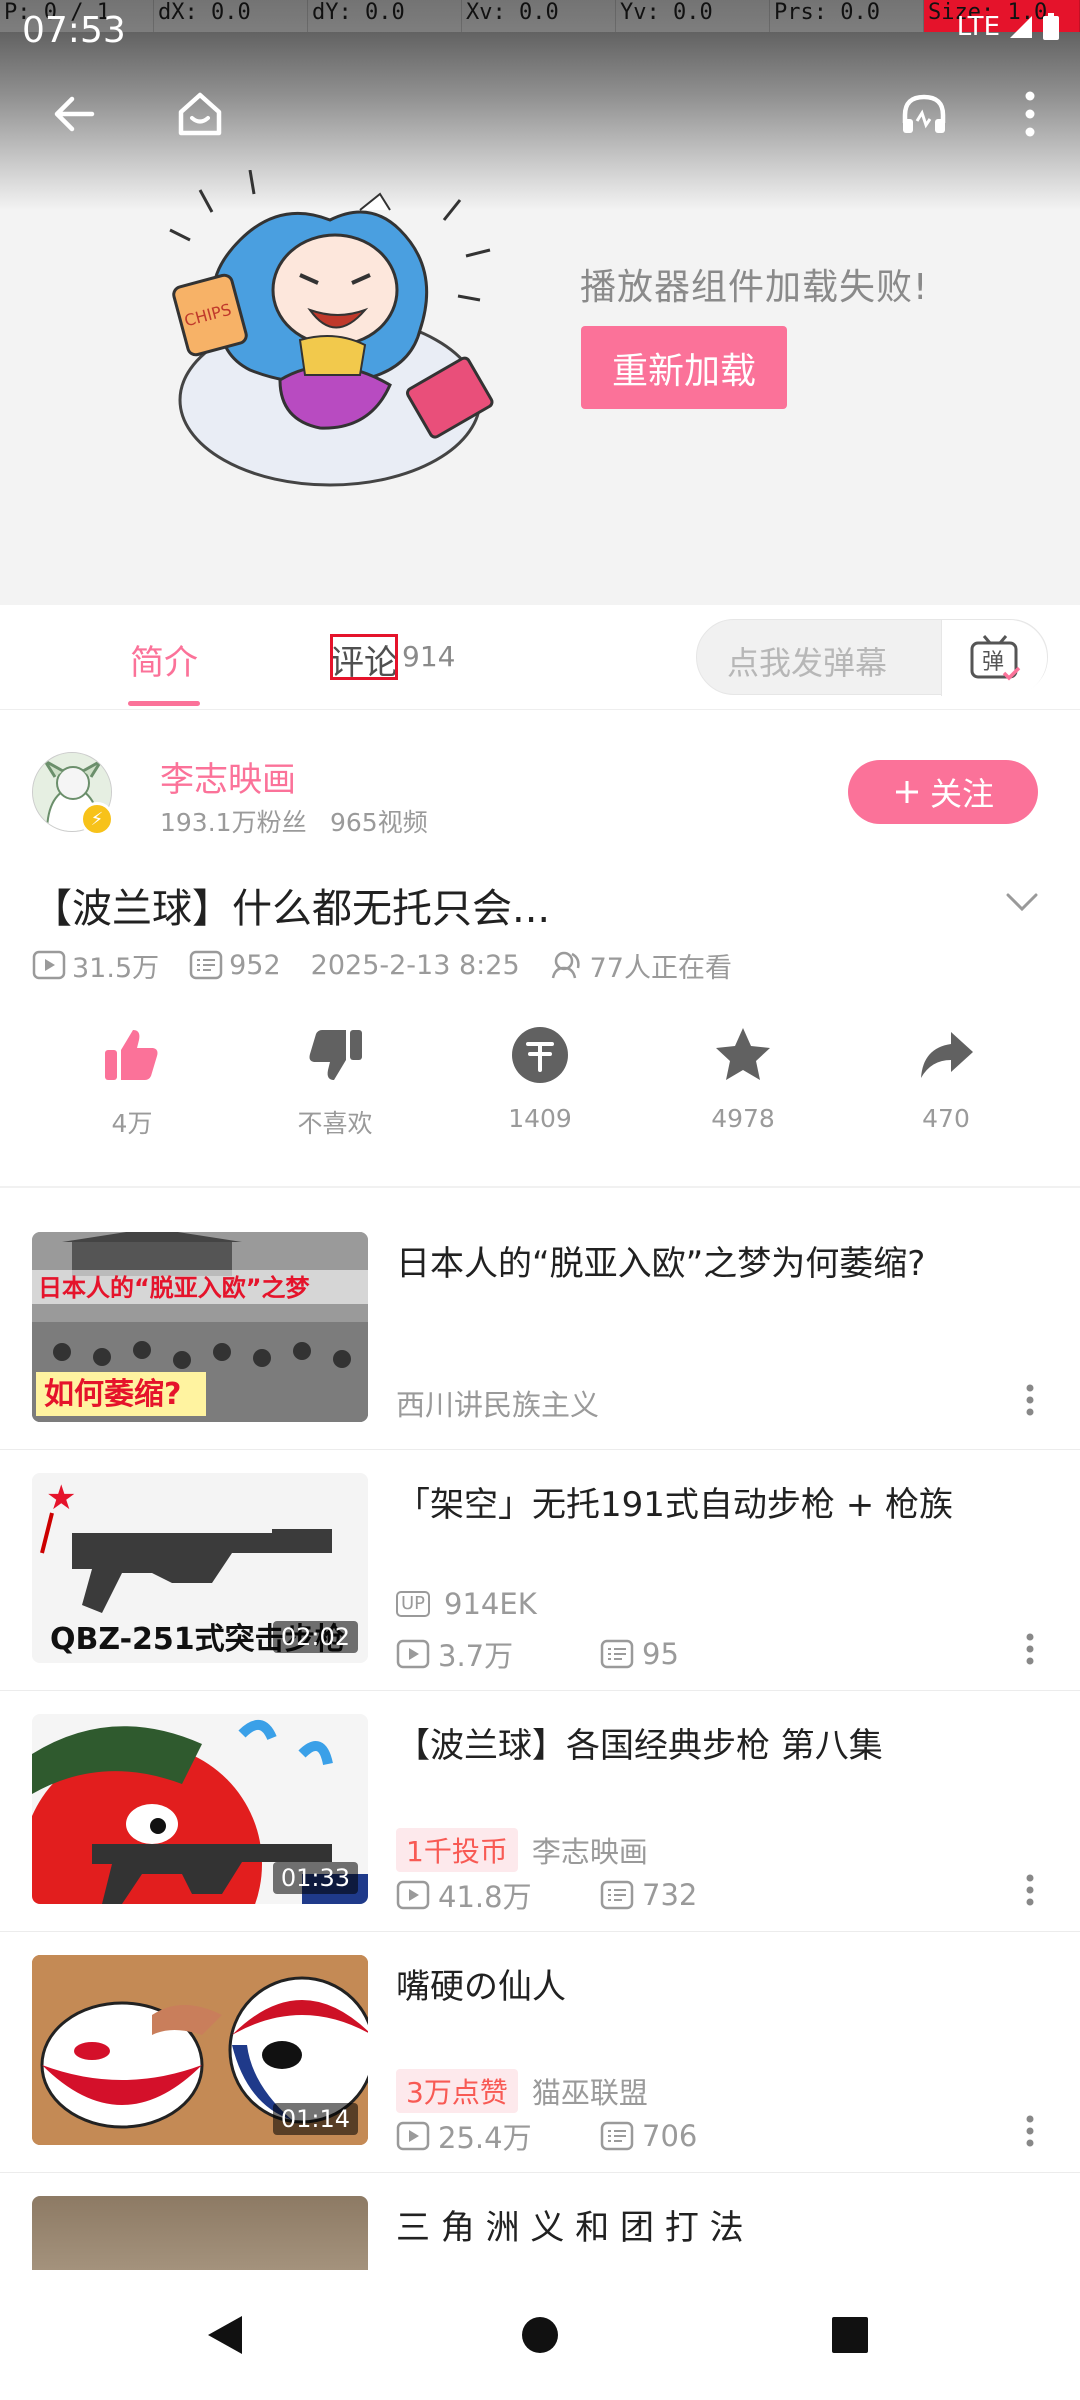 The width and height of the screenshot is (1080, 2400). I want to click on video-duration: 01:14, so click(315, 2119).